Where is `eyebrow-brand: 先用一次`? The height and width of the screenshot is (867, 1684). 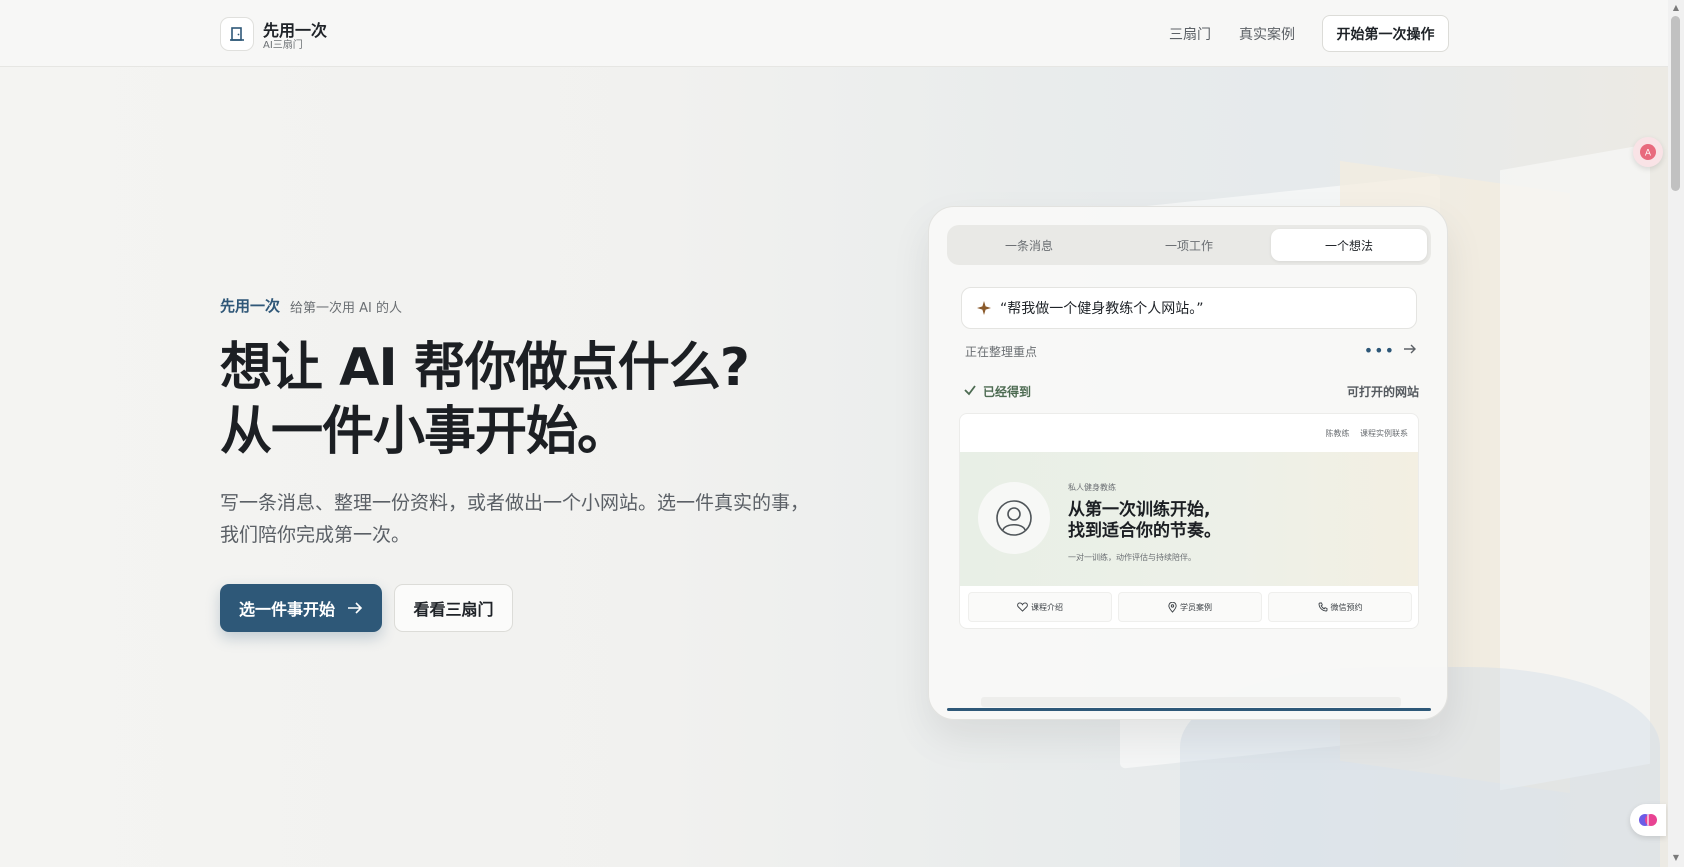 eyebrow-brand: 先用一次 is located at coordinates (250, 306).